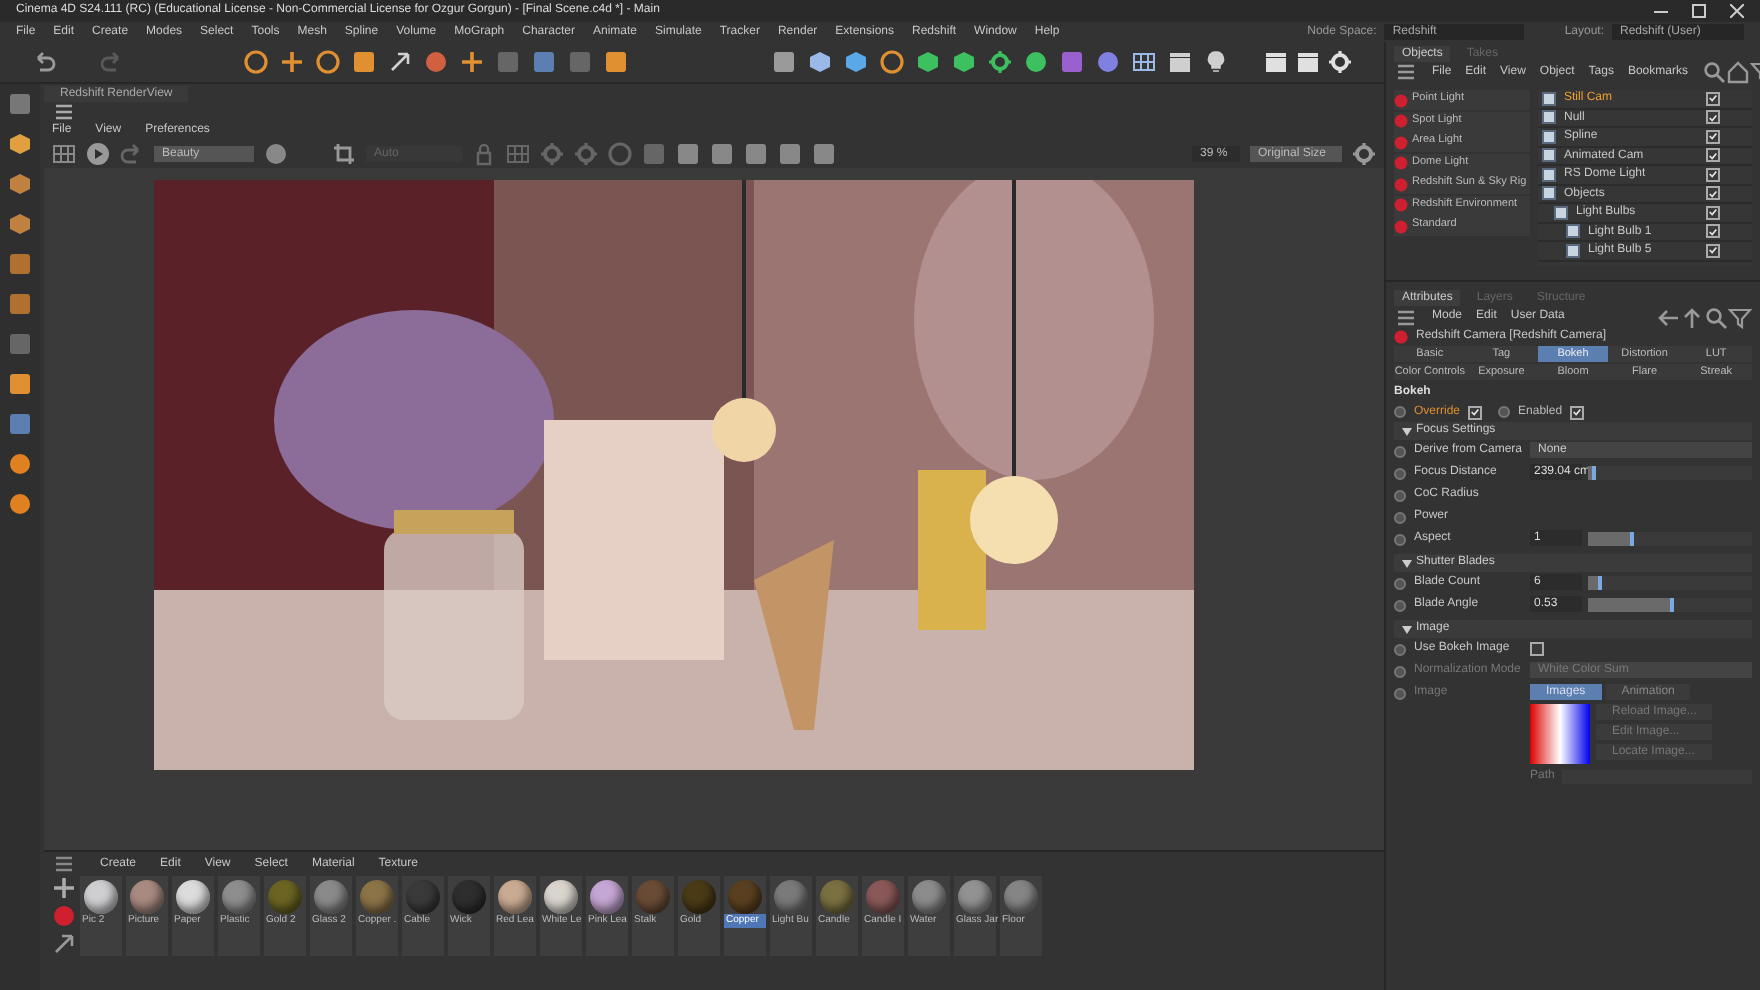 The height and width of the screenshot is (990, 1760). What do you see at coordinates (1216, 62) in the screenshot?
I see `bulb-icon` at bounding box center [1216, 62].